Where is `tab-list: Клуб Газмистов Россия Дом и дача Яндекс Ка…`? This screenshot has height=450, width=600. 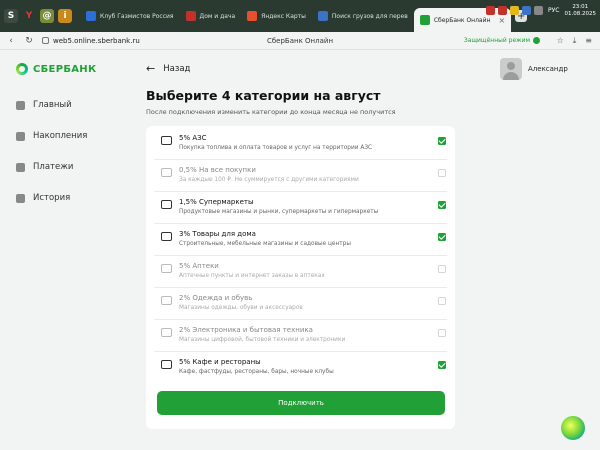 tab-list: Клуб Газмистов Россия Дом и дача Яндекс Ка… is located at coordinates (247, 16).